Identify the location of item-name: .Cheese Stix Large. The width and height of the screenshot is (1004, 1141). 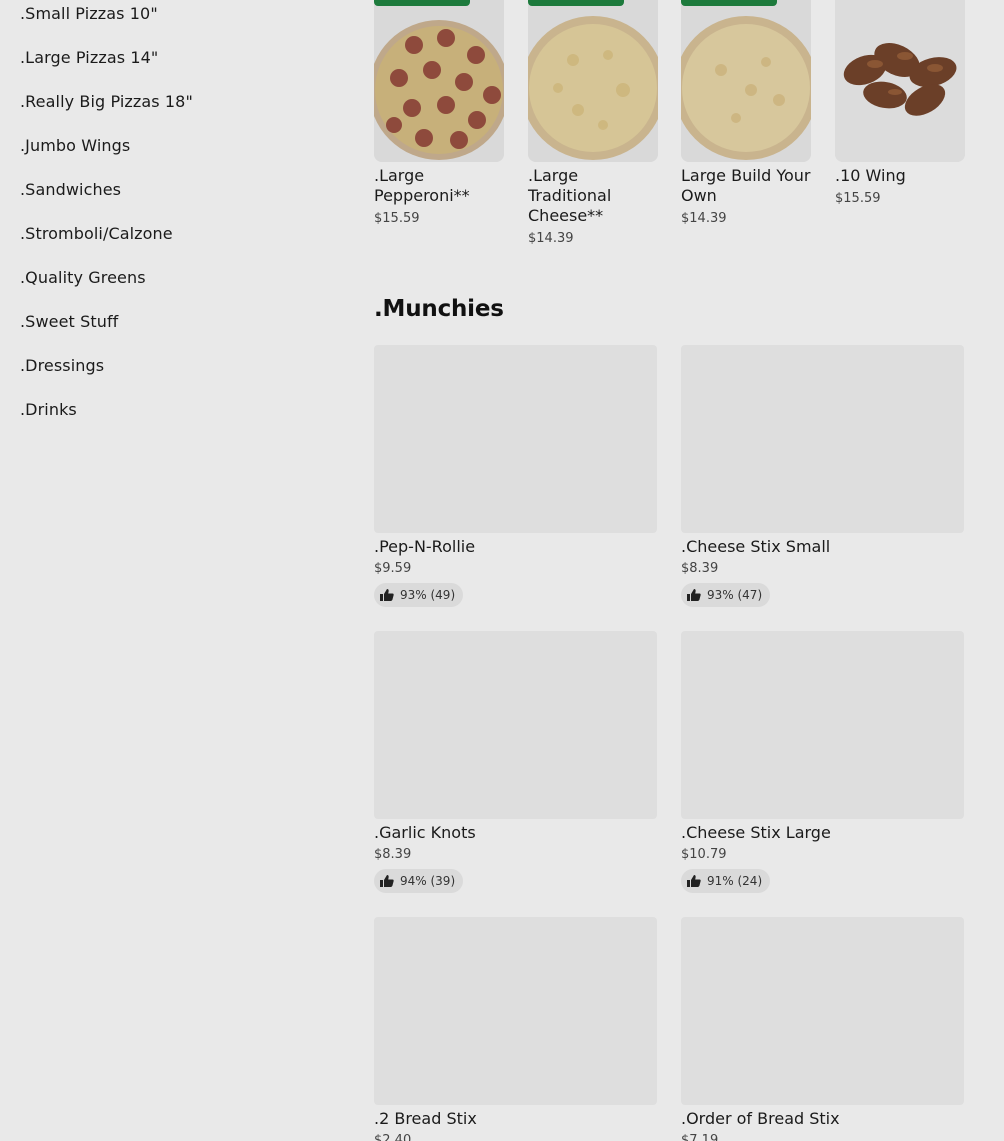
(756, 832).